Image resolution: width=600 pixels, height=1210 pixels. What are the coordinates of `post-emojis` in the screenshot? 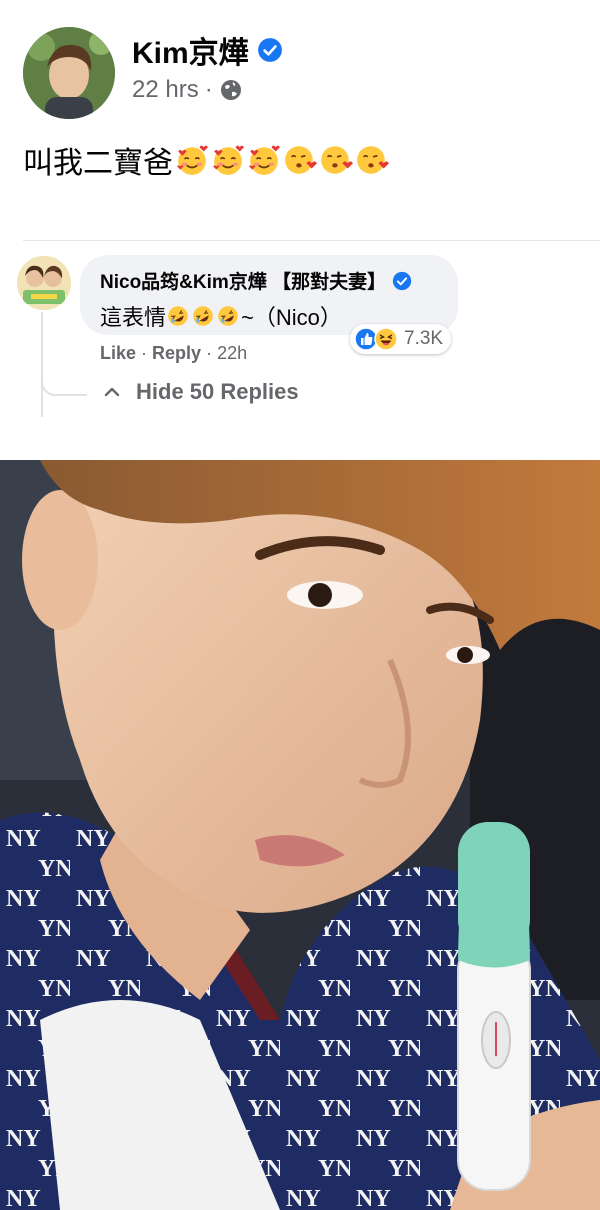 It's located at (283, 160).